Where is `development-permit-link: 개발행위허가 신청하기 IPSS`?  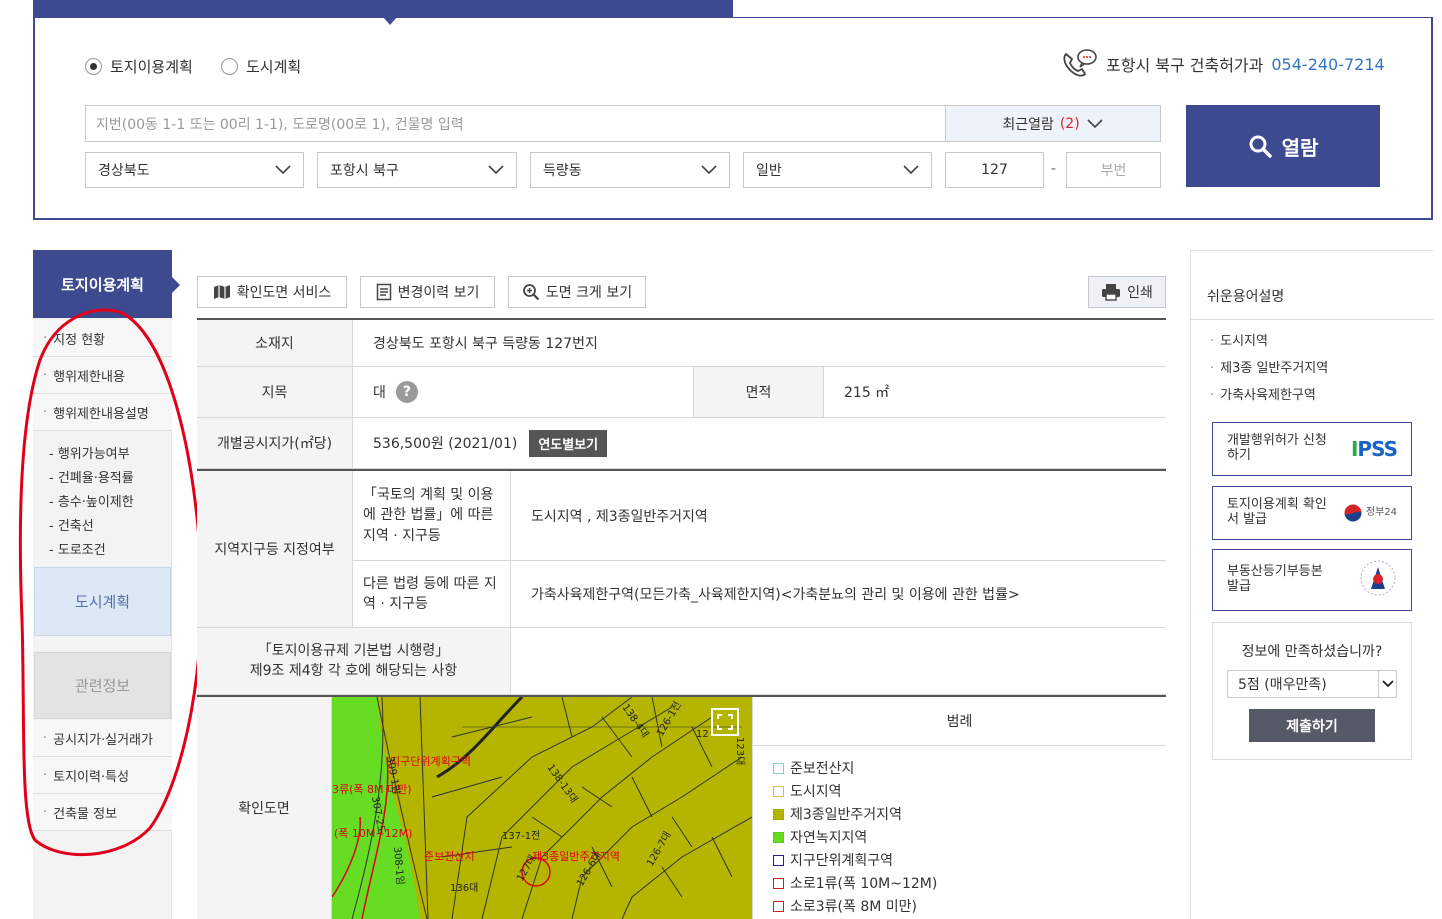
development-permit-link: 개발행위허가 신청하기 IPSS is located at coordinates (1312, 449).